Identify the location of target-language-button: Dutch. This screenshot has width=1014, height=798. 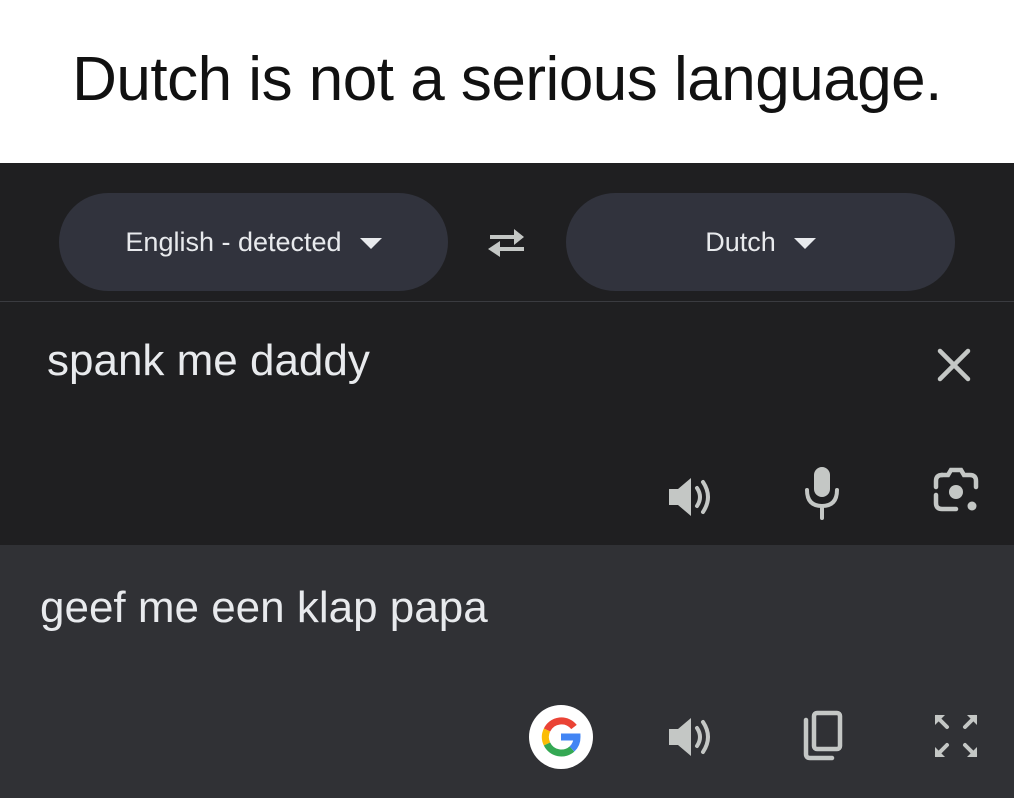
(760, 242).